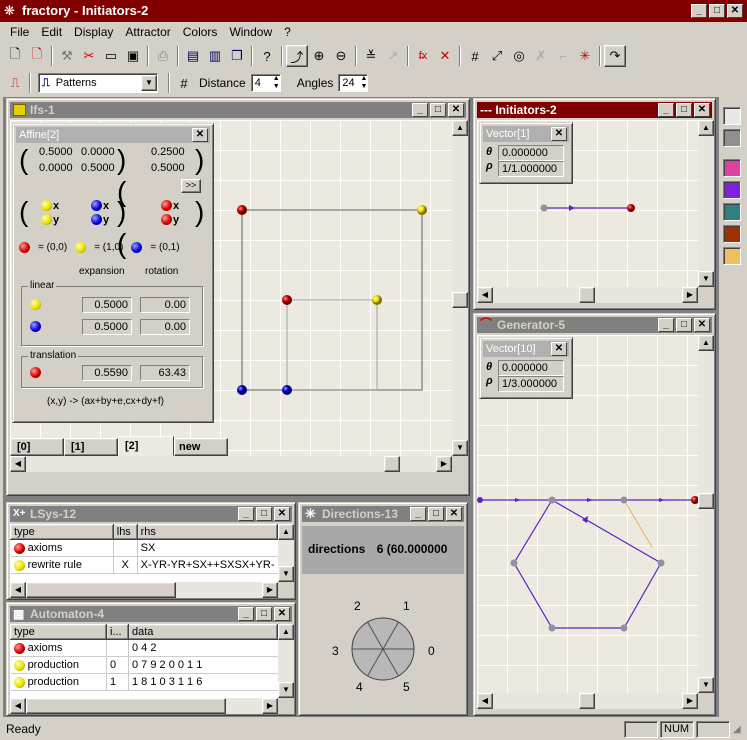 This screenshot has width=747, height=740. Describe the element at coordinates (200, 32) in the screenshot. I see `menu-colors: Colors` at that location.